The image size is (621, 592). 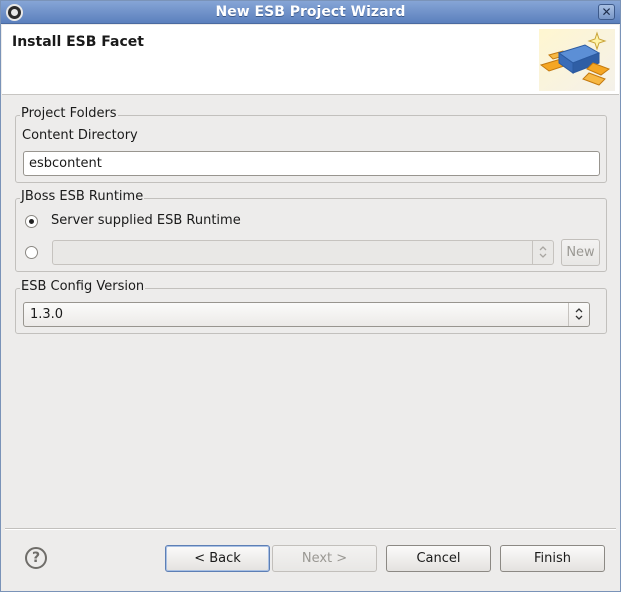 I want to click on wizard-header: Install ESB Facet, so click(x=310, y=60).